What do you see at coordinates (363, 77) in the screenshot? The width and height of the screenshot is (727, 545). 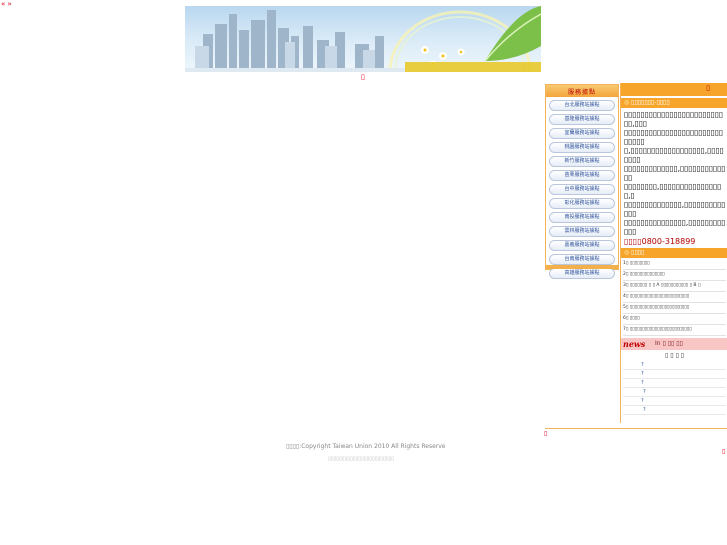 I see `banner-caption-glyph: ▯` at bounding box center [363, 77].